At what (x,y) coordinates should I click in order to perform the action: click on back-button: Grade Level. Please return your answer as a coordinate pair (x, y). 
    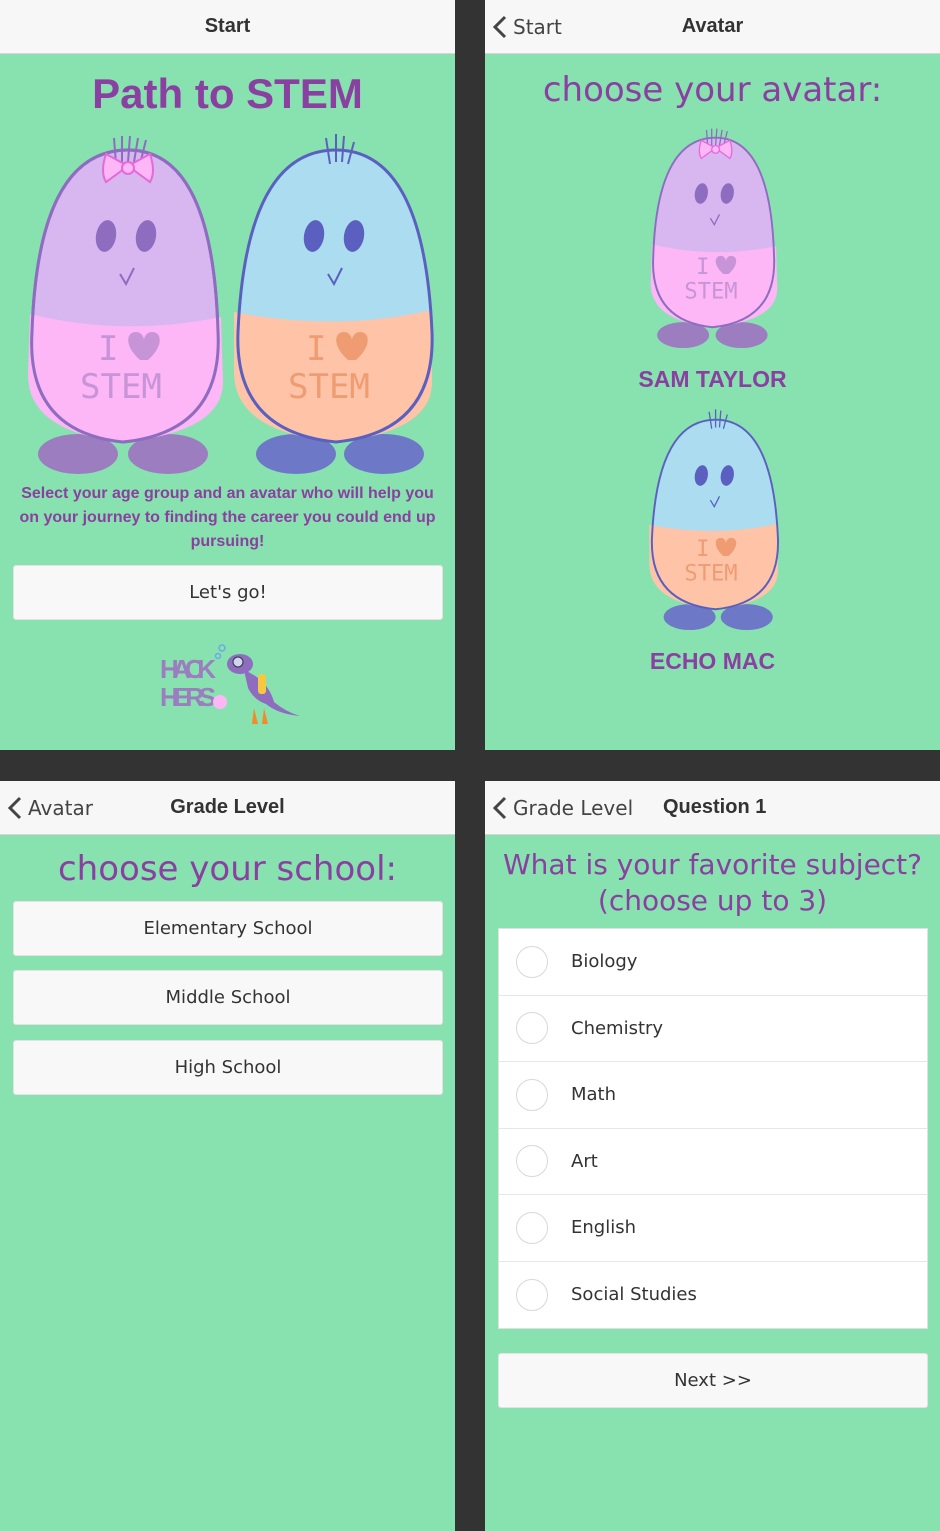
    Looking at the image, I should click on (563, 807).